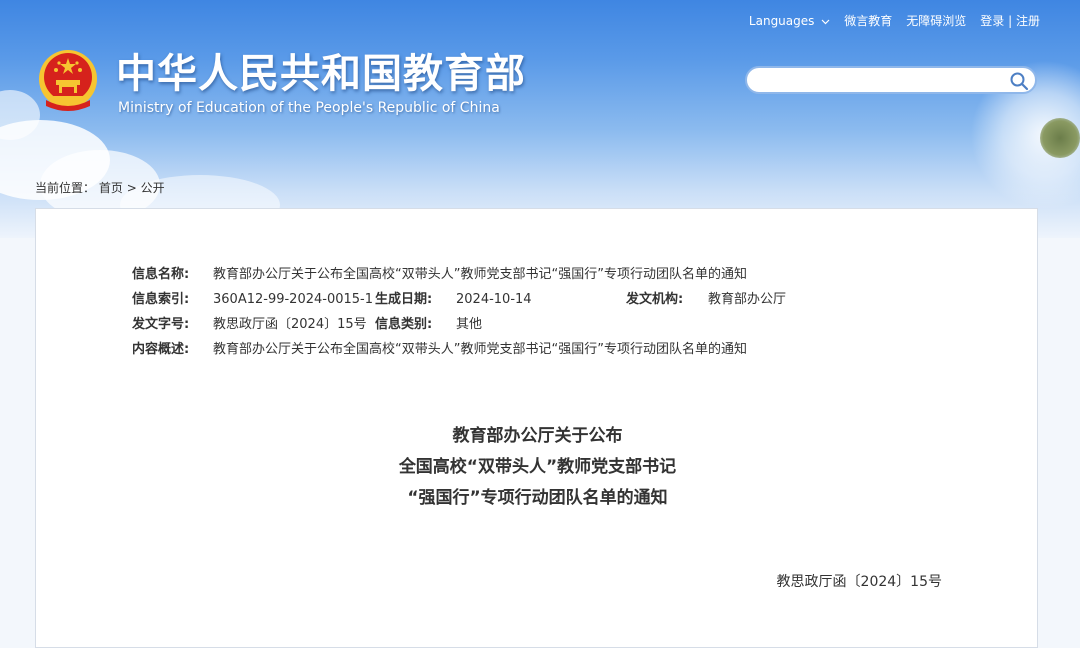 Image resolution: width=1080 pixels, height=648 pixels. I want to click on document-title-line-1: 教育部办公厅关于公布, so click(537, 436).